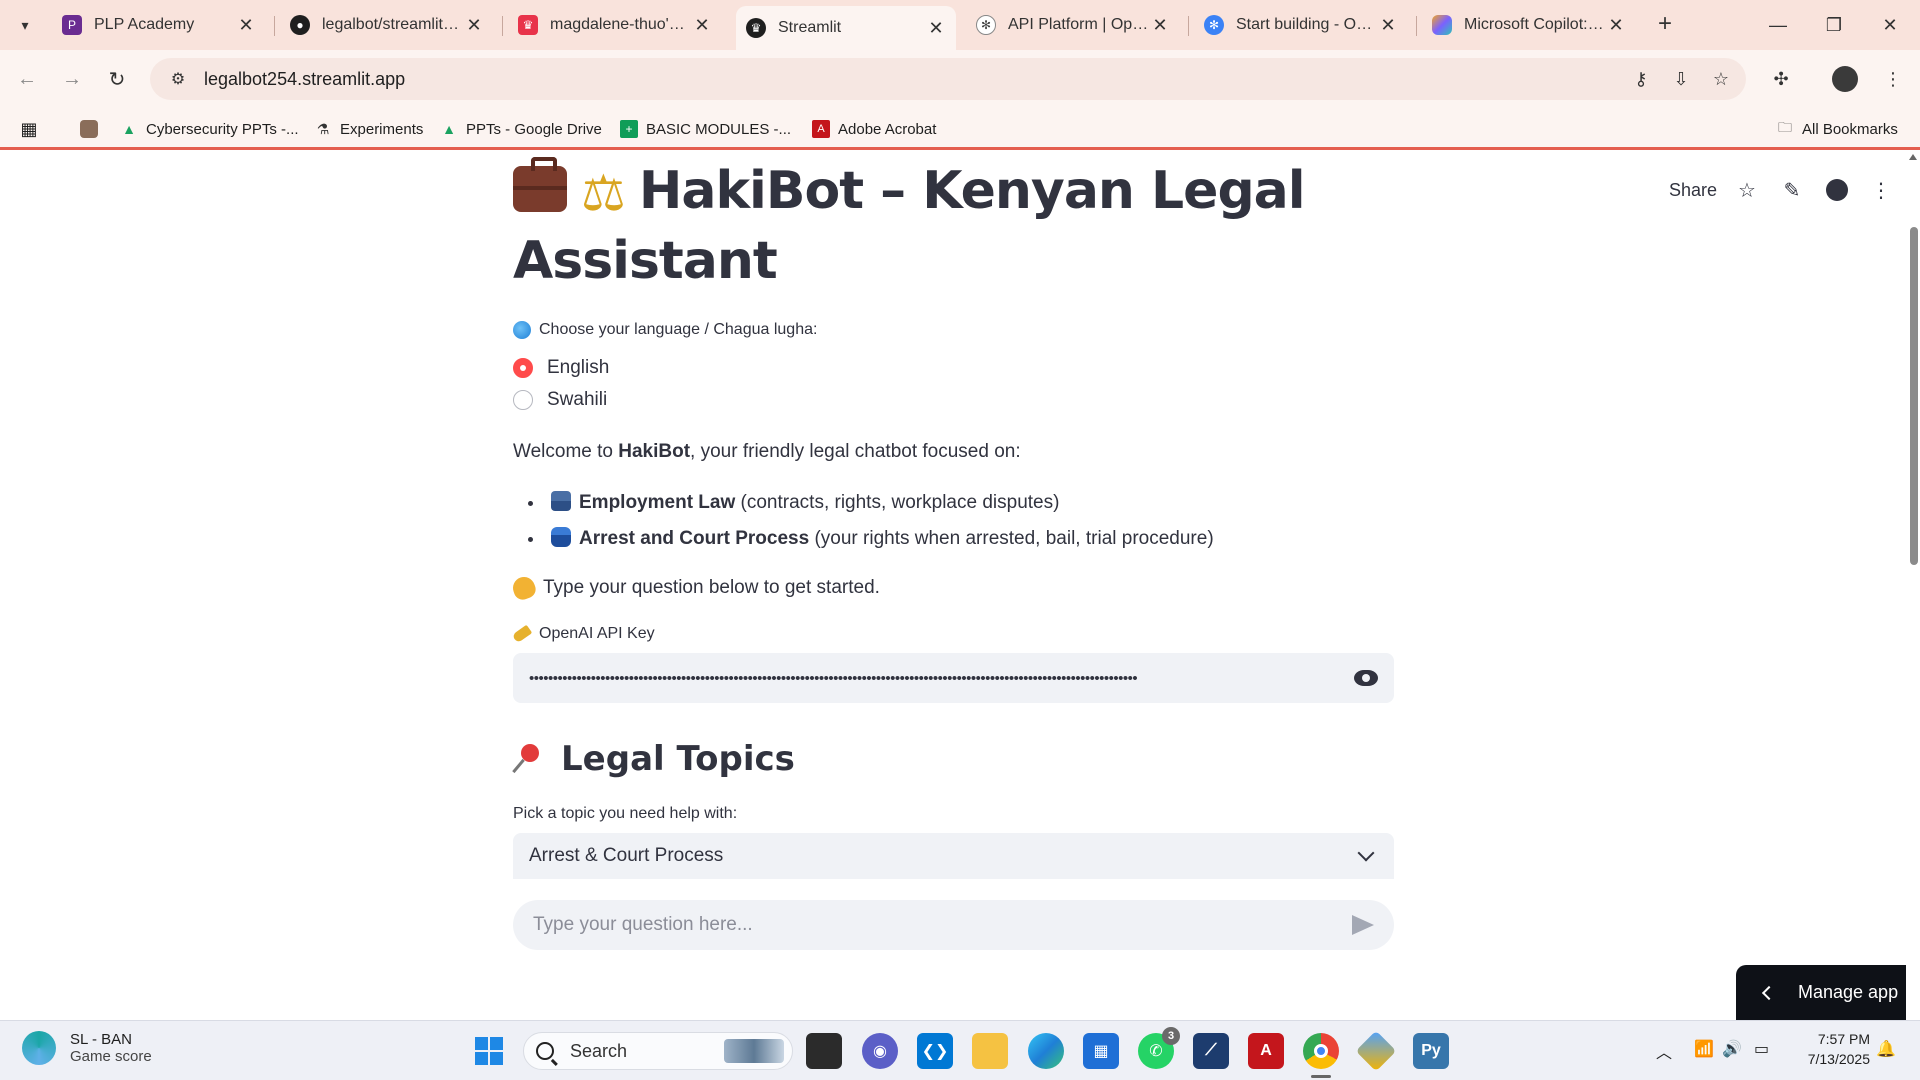  What do you see at coordinates (1159, 1048) in the screenshot?
I see `whatsapp-icon: ✆ 3` at bounding box center [1159, 1048].